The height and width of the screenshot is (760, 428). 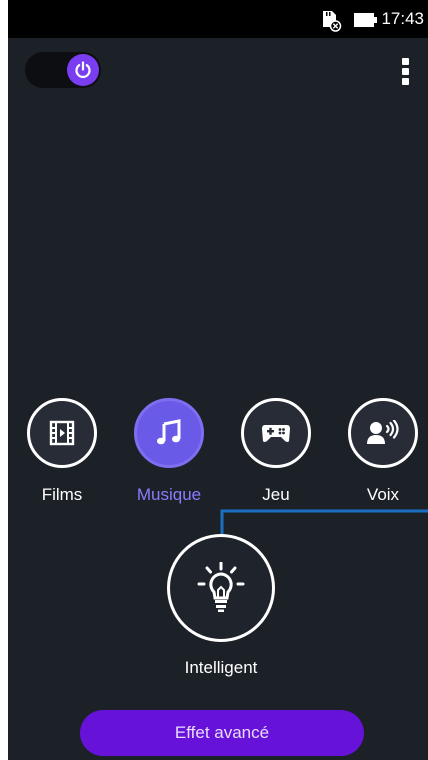 I want to click on status-time: 17:43, so click(x=402, y=18).